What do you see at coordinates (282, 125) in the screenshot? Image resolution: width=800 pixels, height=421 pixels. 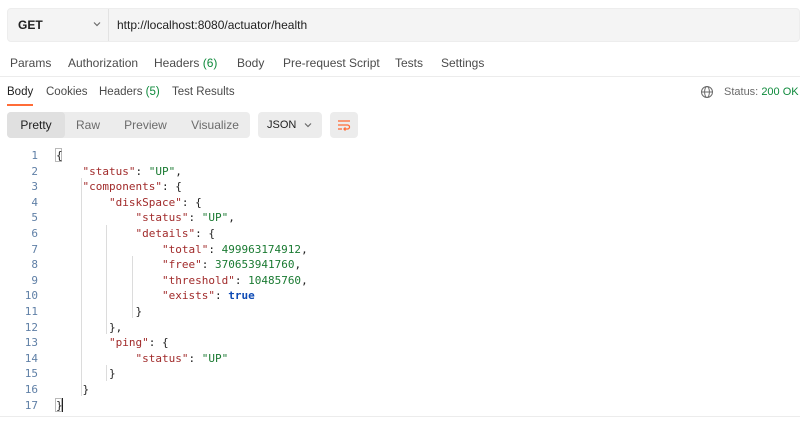 I see `format-label: JSON` at bounding box center [282, 125].